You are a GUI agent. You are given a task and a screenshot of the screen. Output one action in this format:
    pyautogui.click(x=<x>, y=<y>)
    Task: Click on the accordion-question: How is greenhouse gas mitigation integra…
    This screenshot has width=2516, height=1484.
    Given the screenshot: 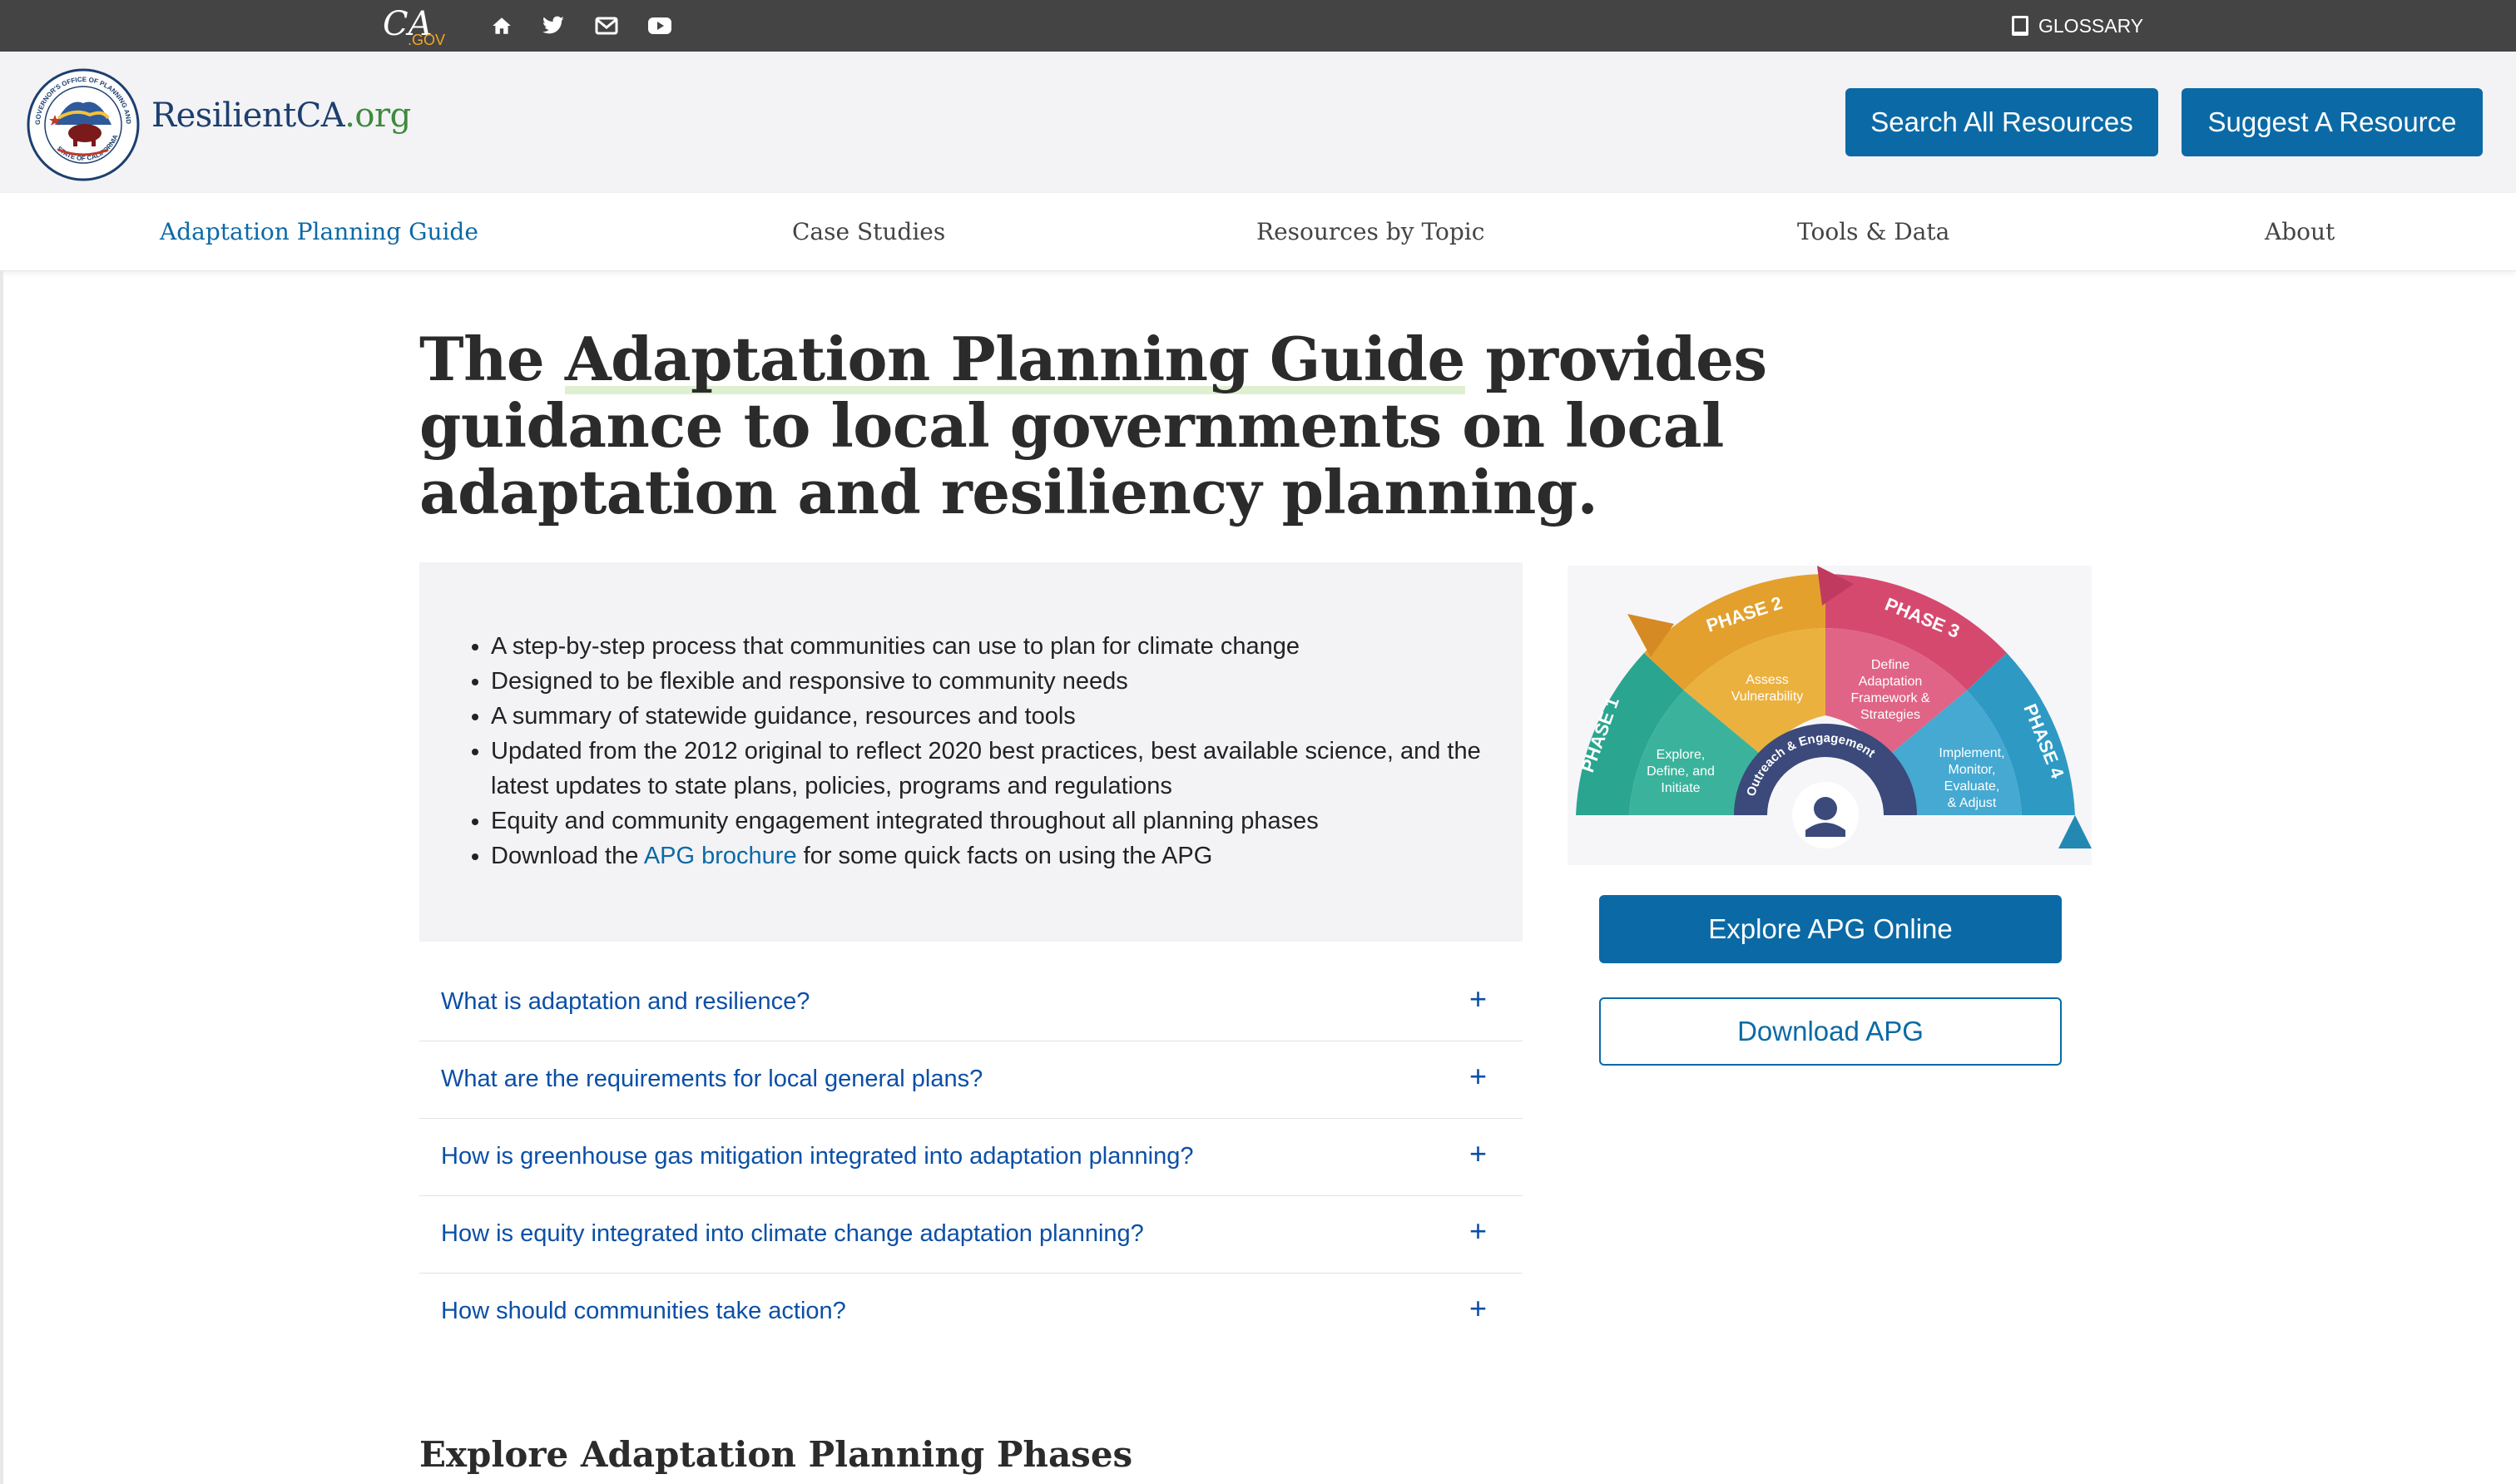 What is the action you would take?
    pyautogui.click(x=817, y=1156)
    